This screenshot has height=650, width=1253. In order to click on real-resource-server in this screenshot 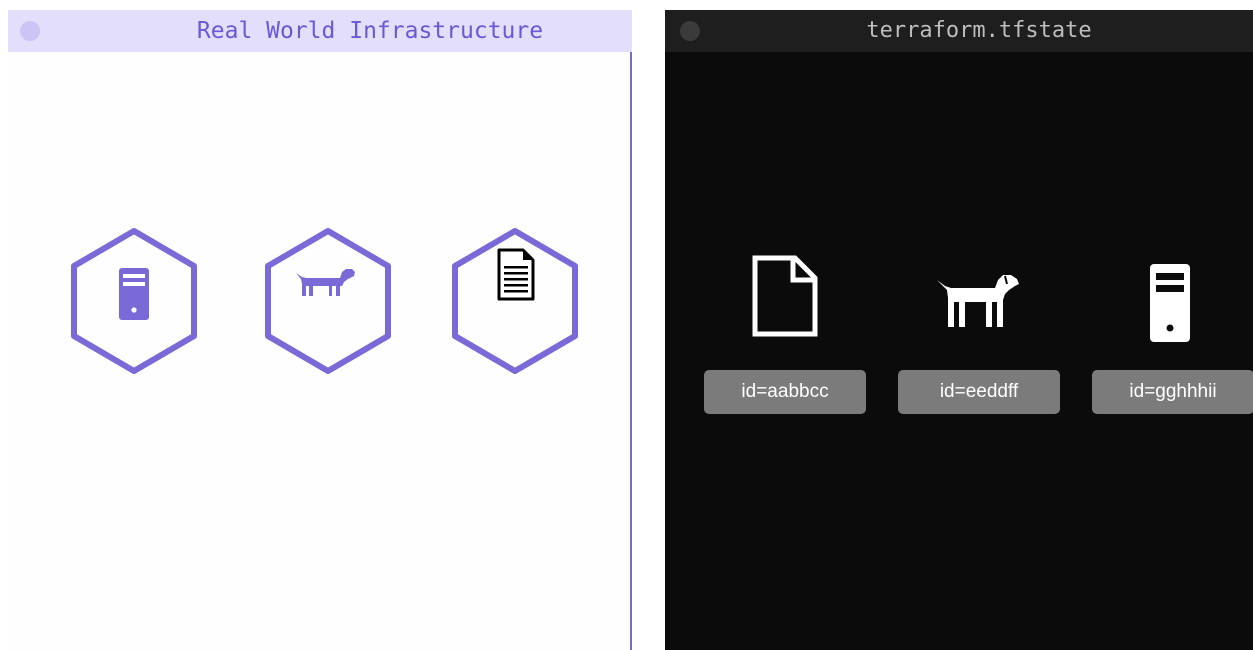, I will do `click(134, 301)`.